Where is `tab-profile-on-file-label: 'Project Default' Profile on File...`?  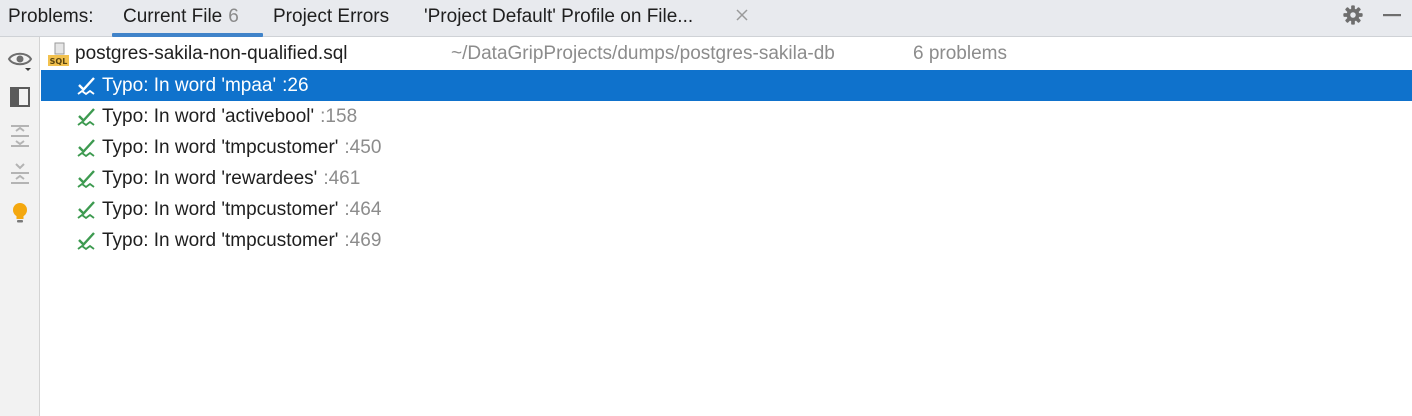
tab-profile-on-file-label: 'Project Default' Profile on File... is located at coordinates (559, 16).